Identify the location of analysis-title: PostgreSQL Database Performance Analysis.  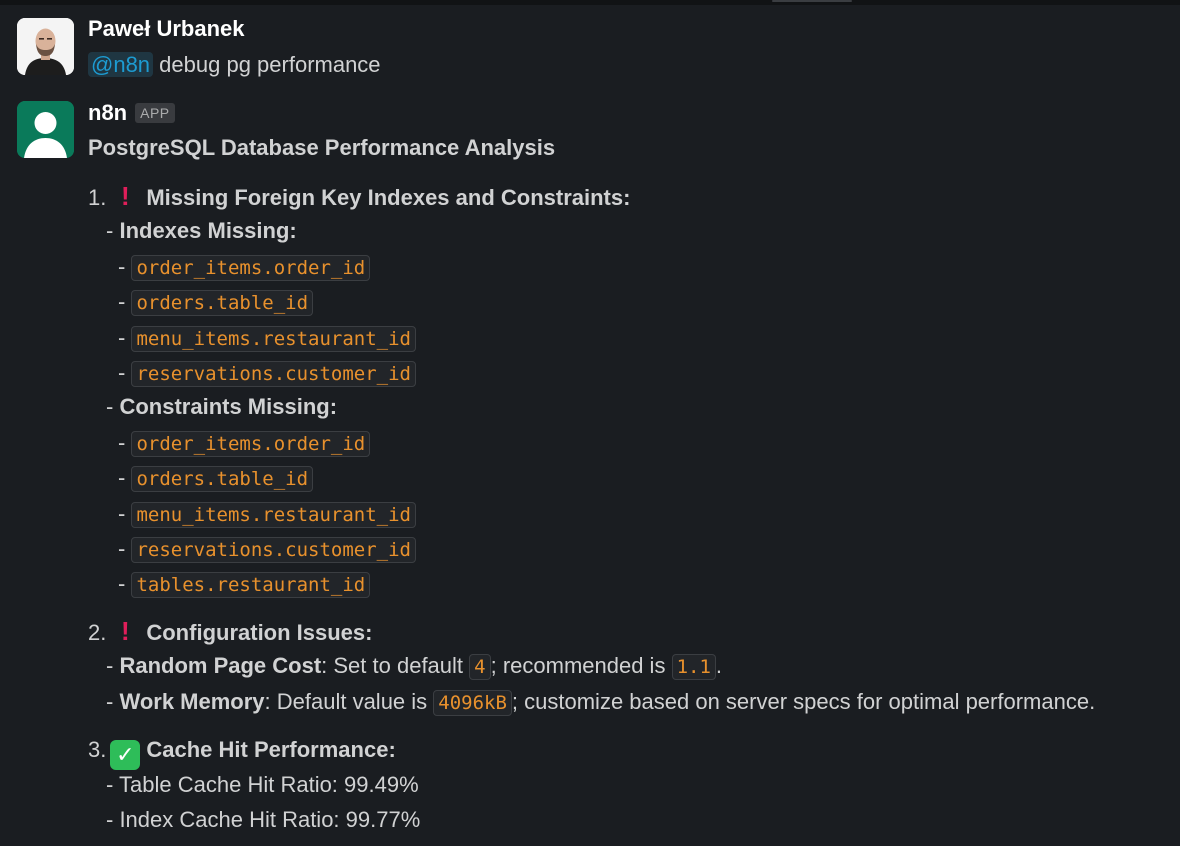
(322, 147).